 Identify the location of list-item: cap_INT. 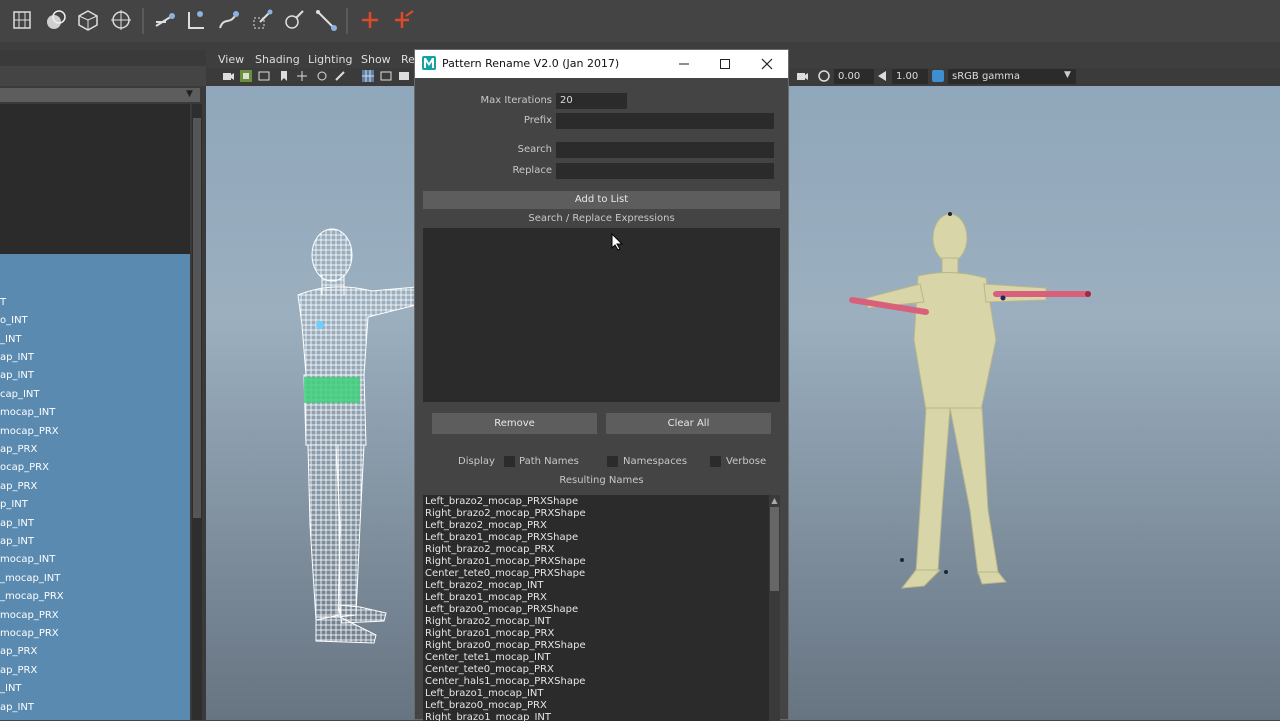
(20, 395).